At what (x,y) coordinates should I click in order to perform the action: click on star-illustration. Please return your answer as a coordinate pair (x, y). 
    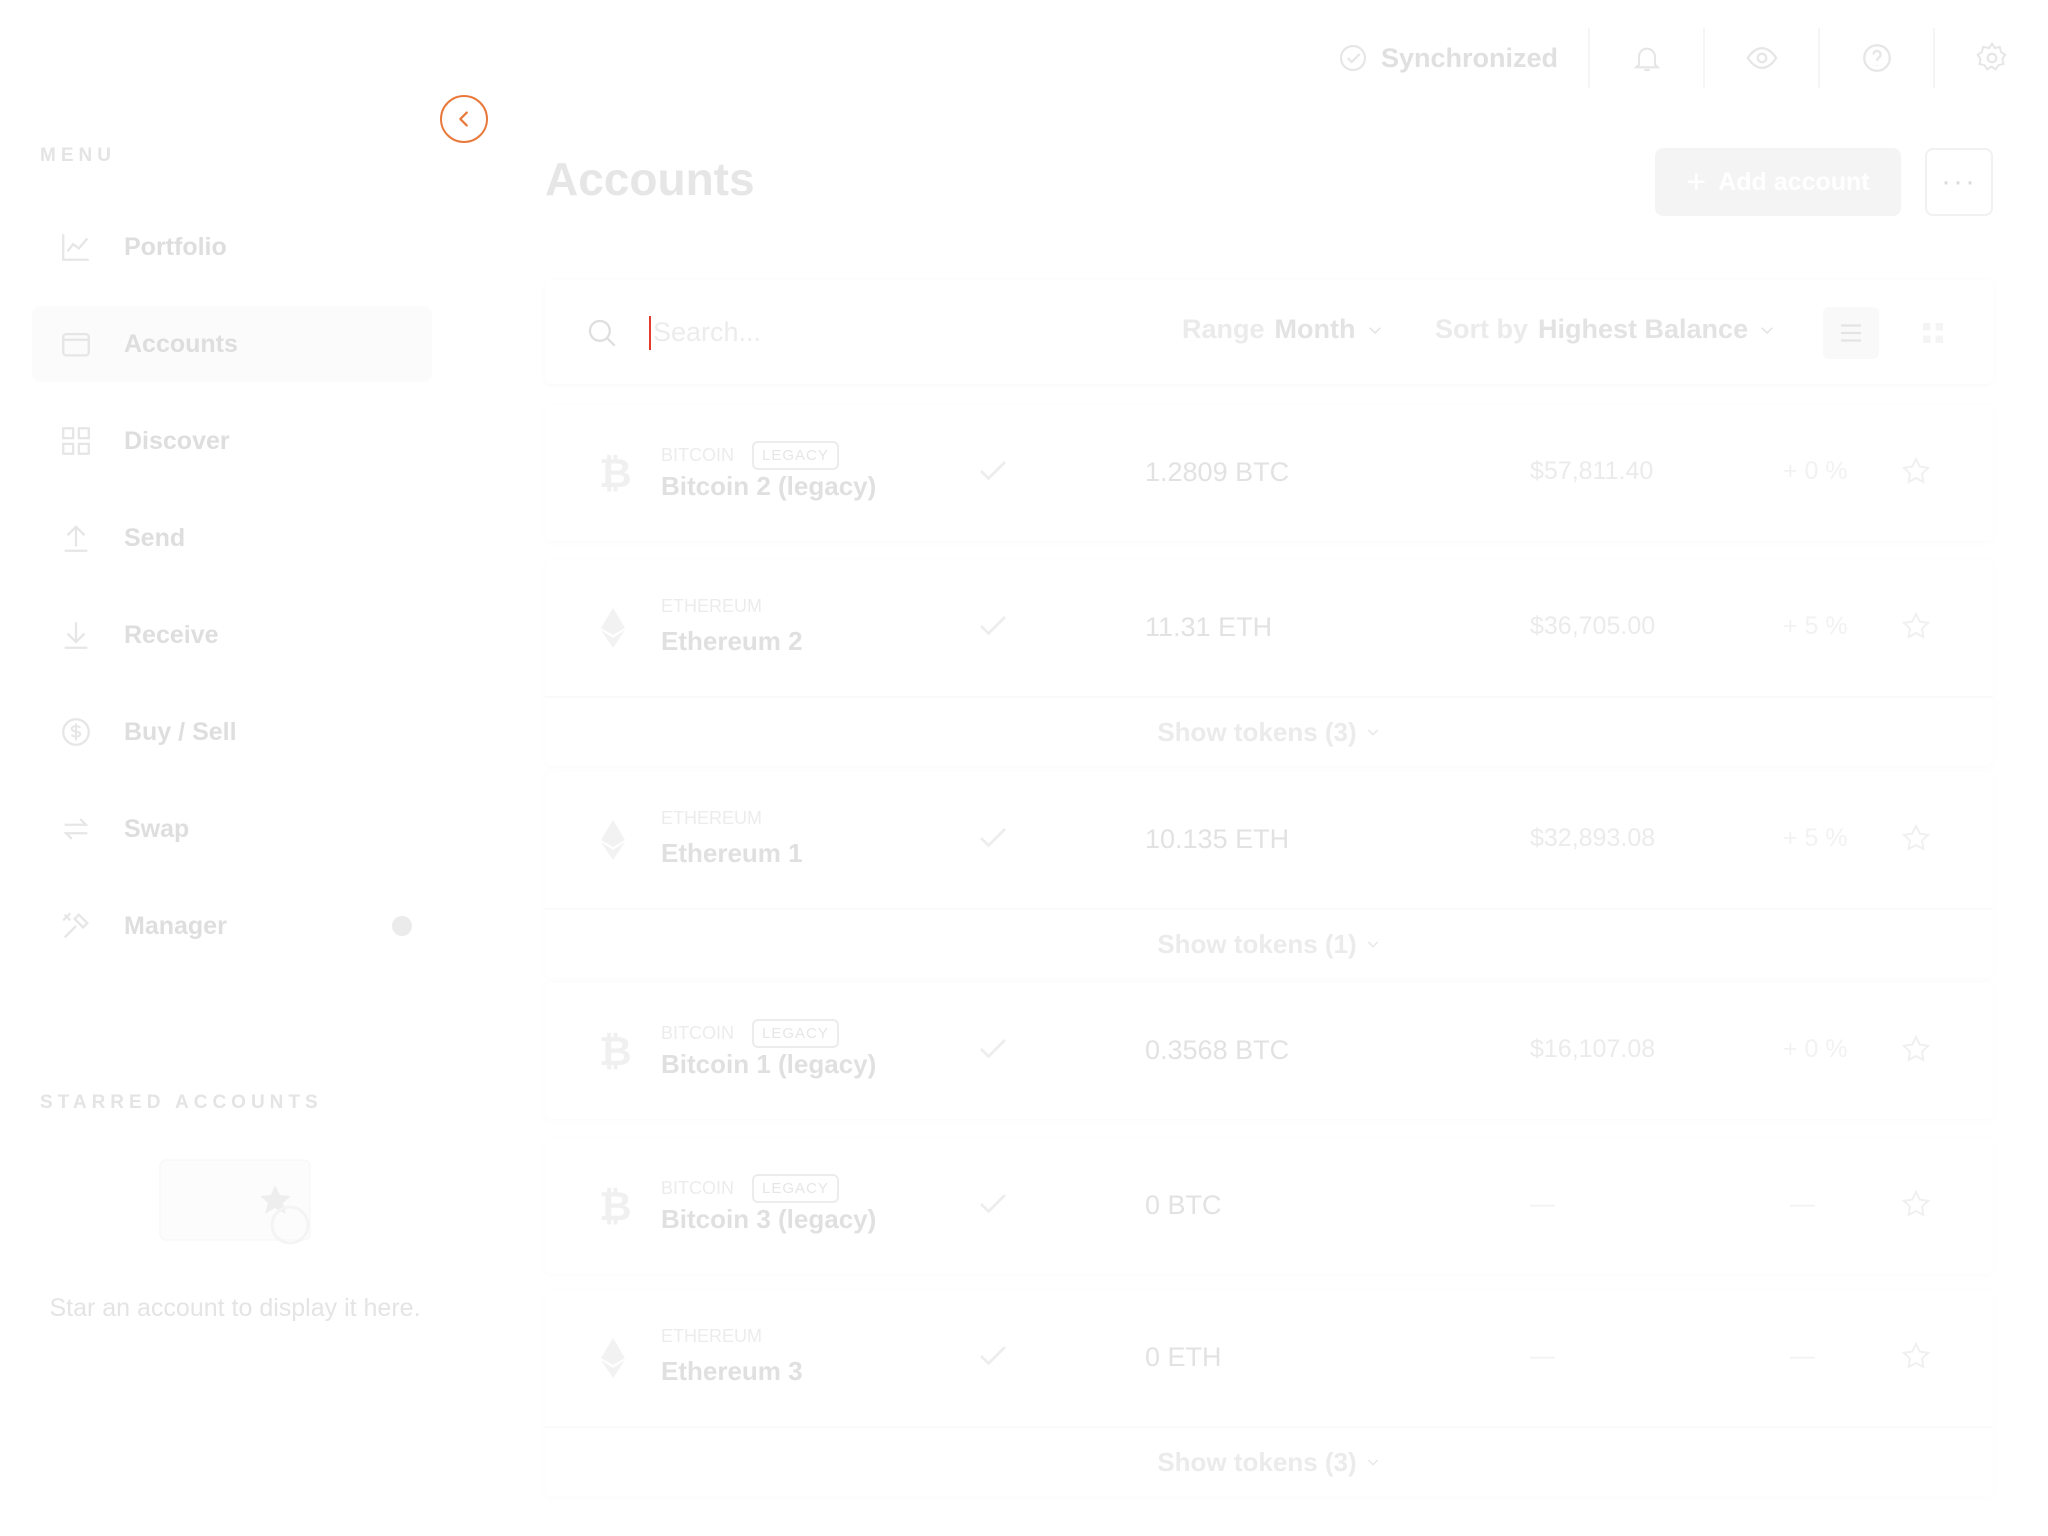
    Looking at the image, I should click on (235, 1205).